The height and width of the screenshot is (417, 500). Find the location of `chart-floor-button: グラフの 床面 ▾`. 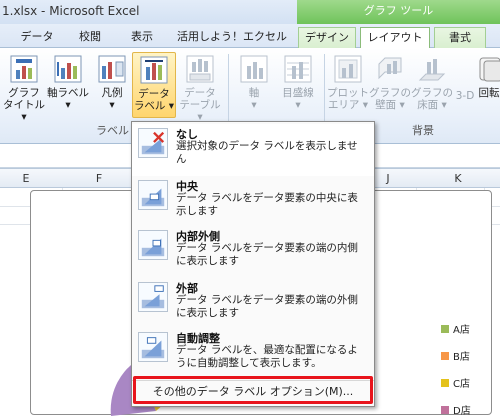

chart-floor-button: グラフの 床面 ▾ is located at coordinates (432, 85).